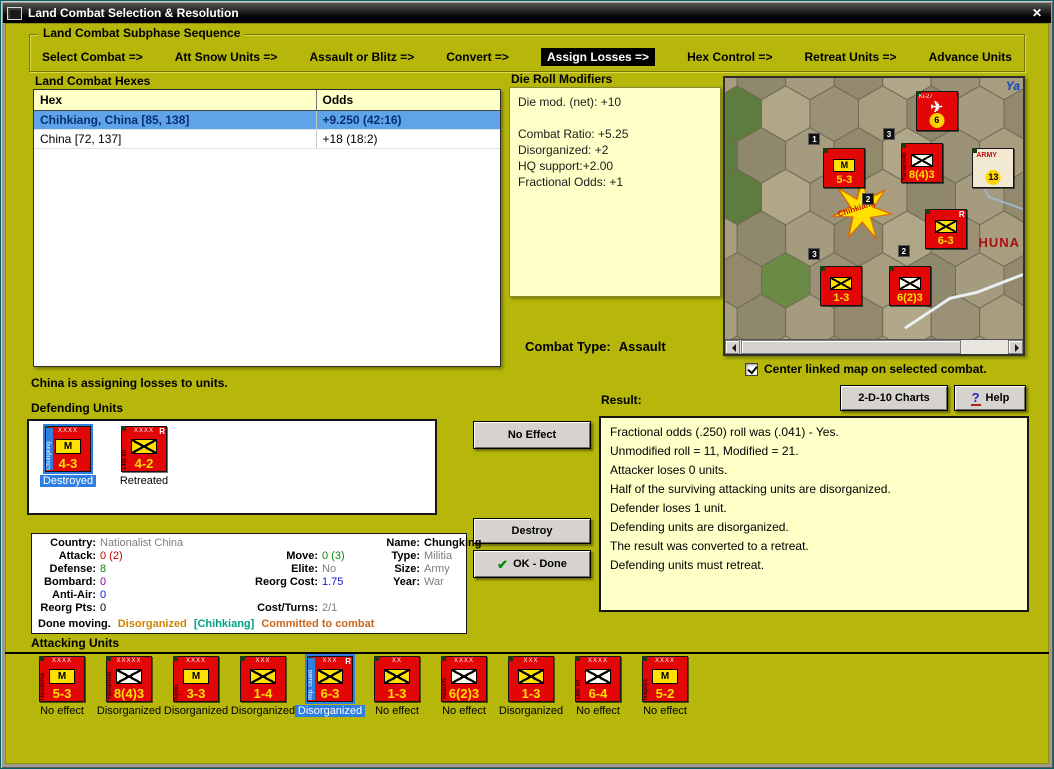 Image resolution: width=1054 pixels, height=769 pixels. I want to click on modifier-line: Fractional Odds: +1, so click(571, 182).